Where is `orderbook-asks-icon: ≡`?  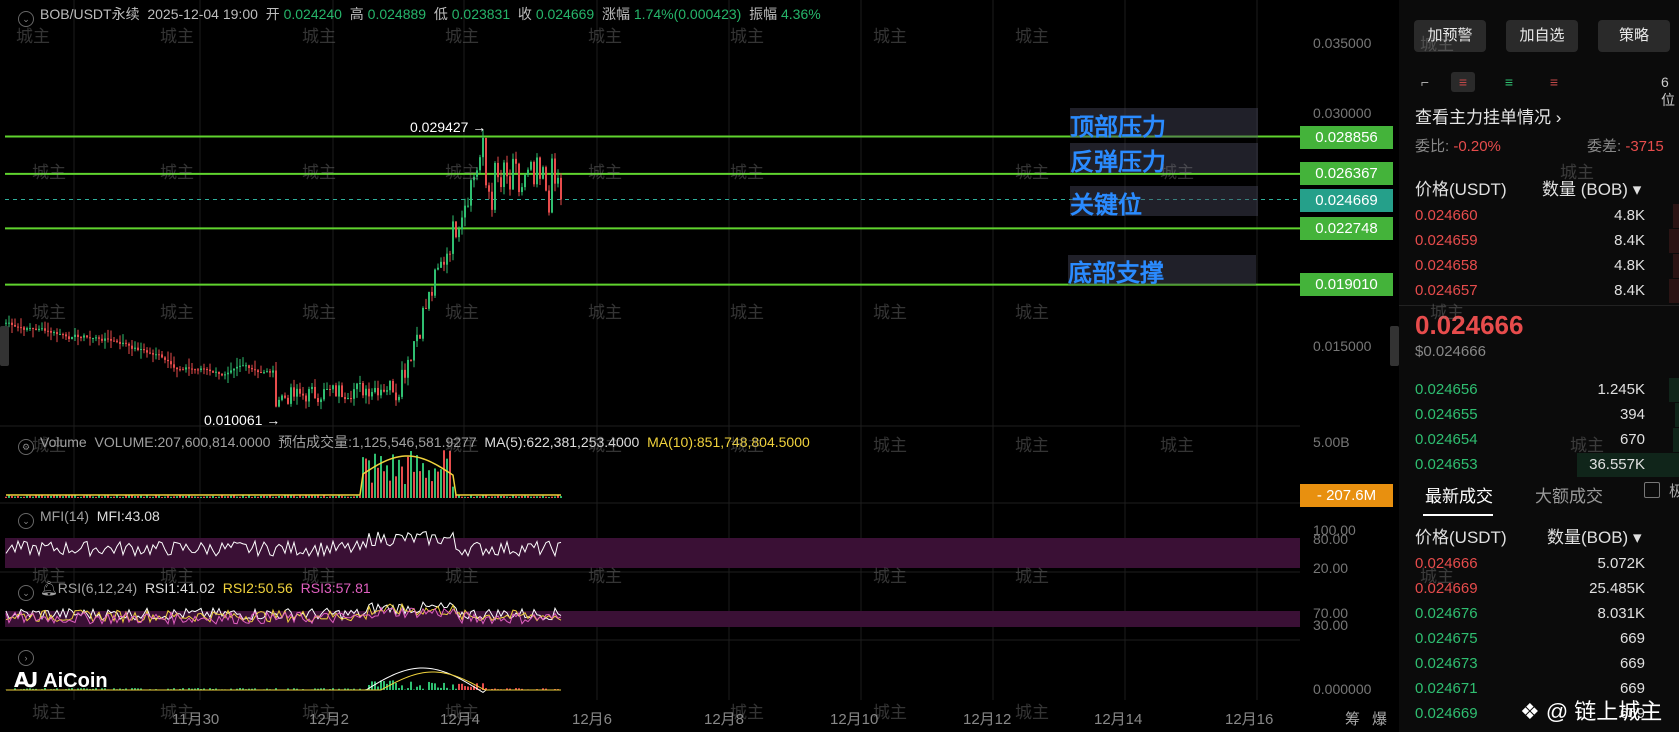 orderbook-asks-icon: ≡ is located at coordinates (1554, 82).